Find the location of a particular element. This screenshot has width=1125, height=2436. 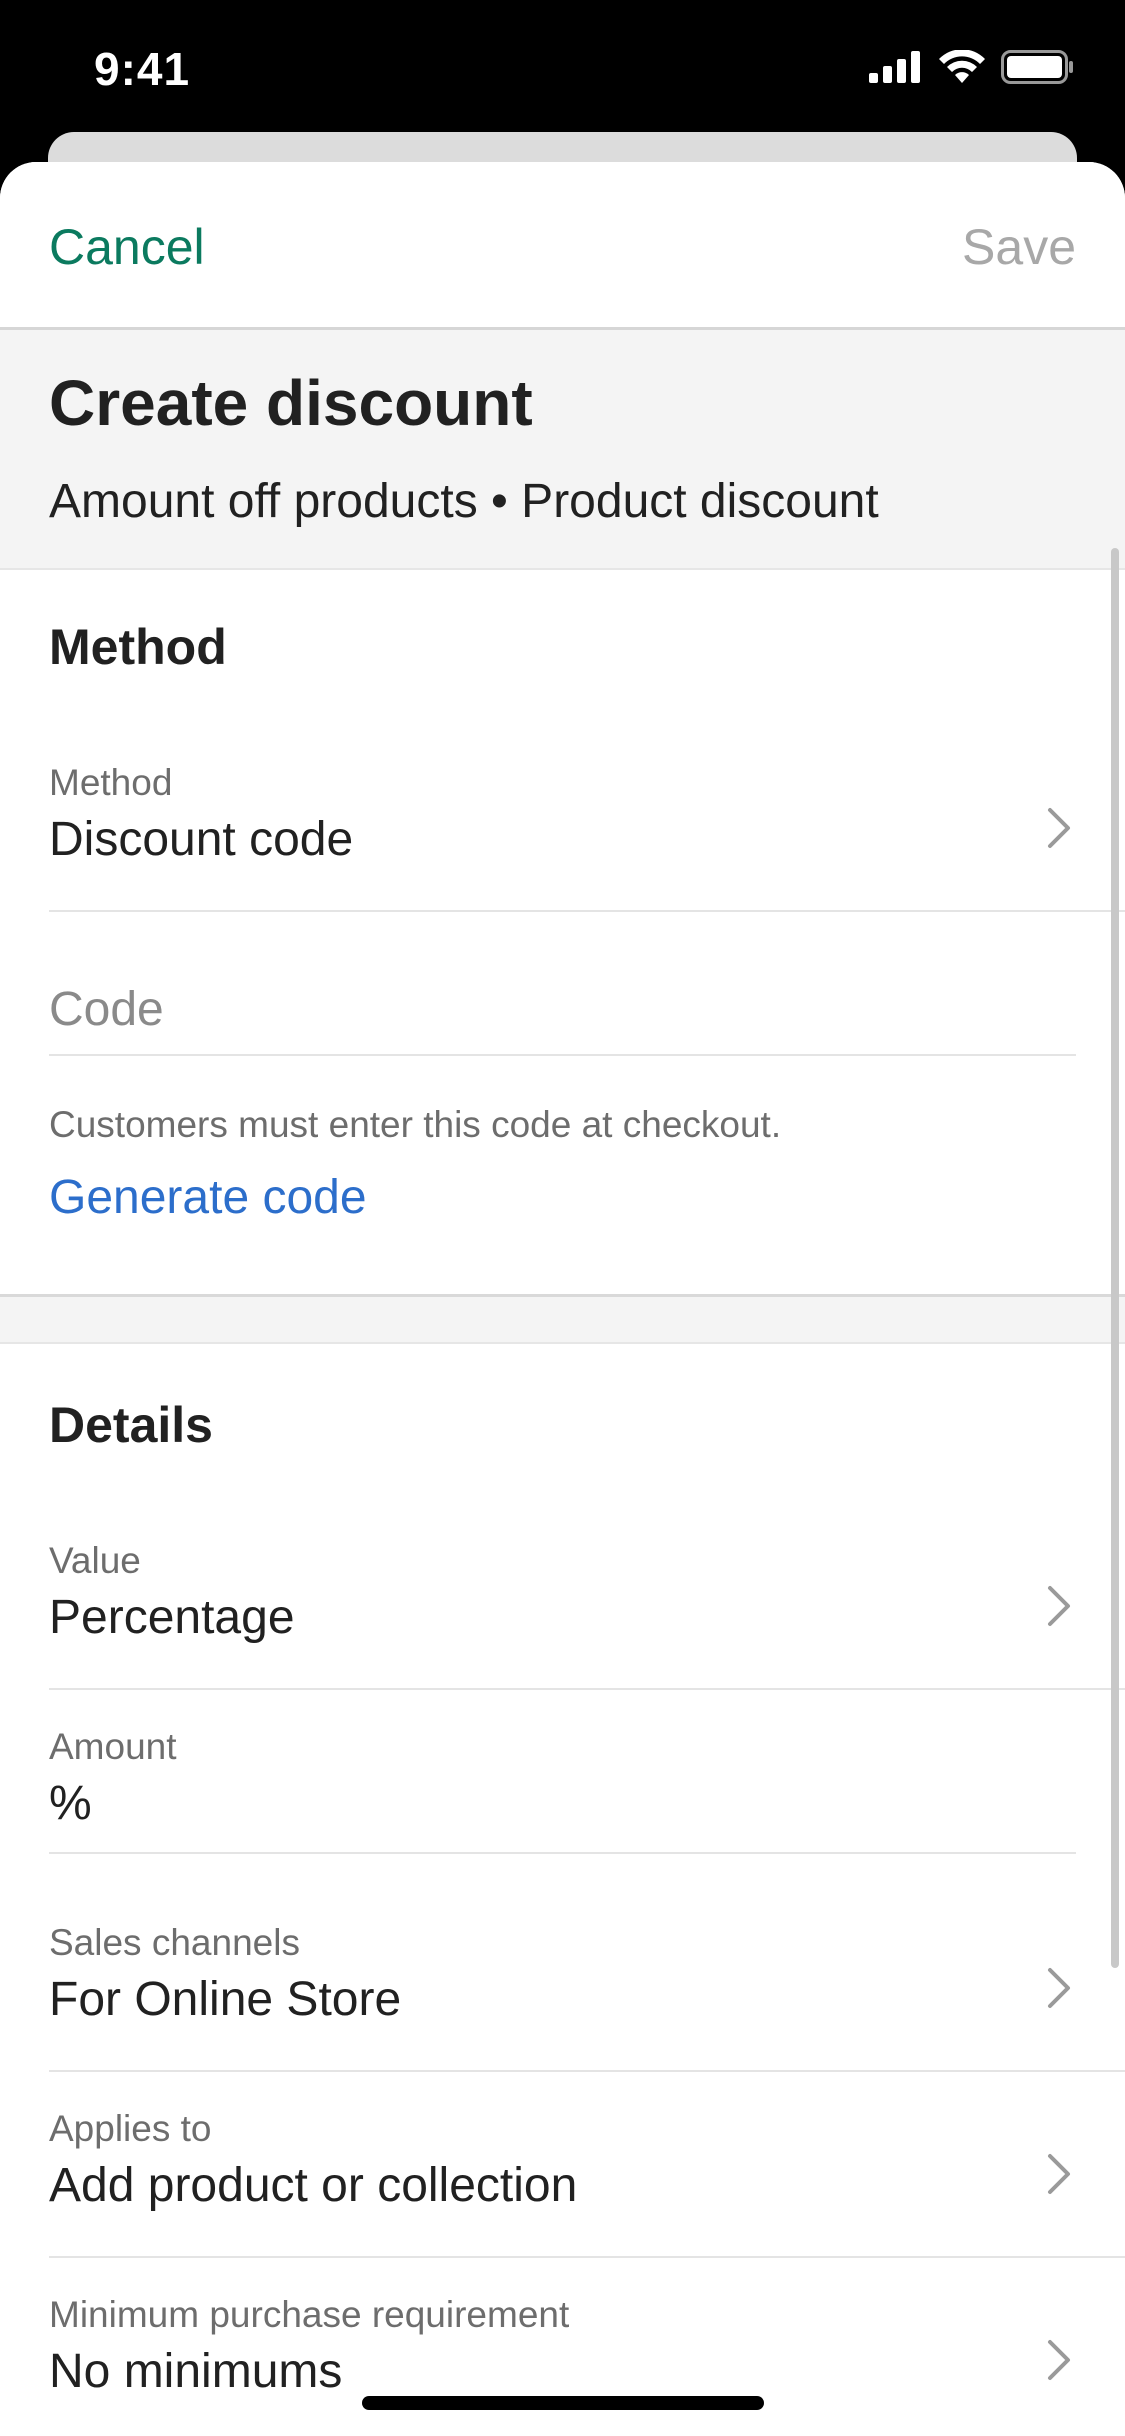

value-row-label: Value is located at coordinates (95, 1560).